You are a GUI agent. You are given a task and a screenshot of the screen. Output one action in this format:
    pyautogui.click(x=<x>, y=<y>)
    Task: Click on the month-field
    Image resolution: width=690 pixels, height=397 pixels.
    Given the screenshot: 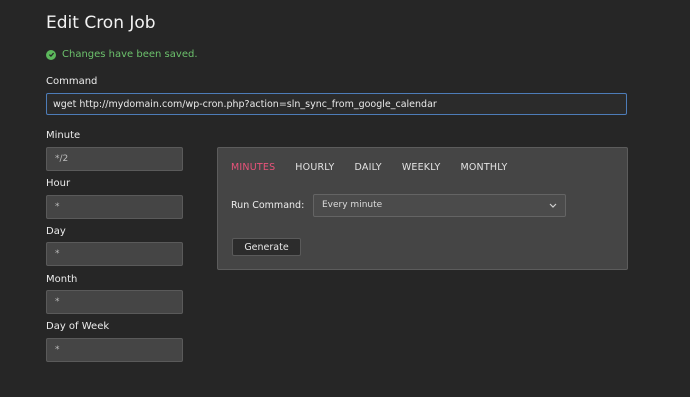 What is the action you would take?
    pyautogui.click(x=114, y=302)
    